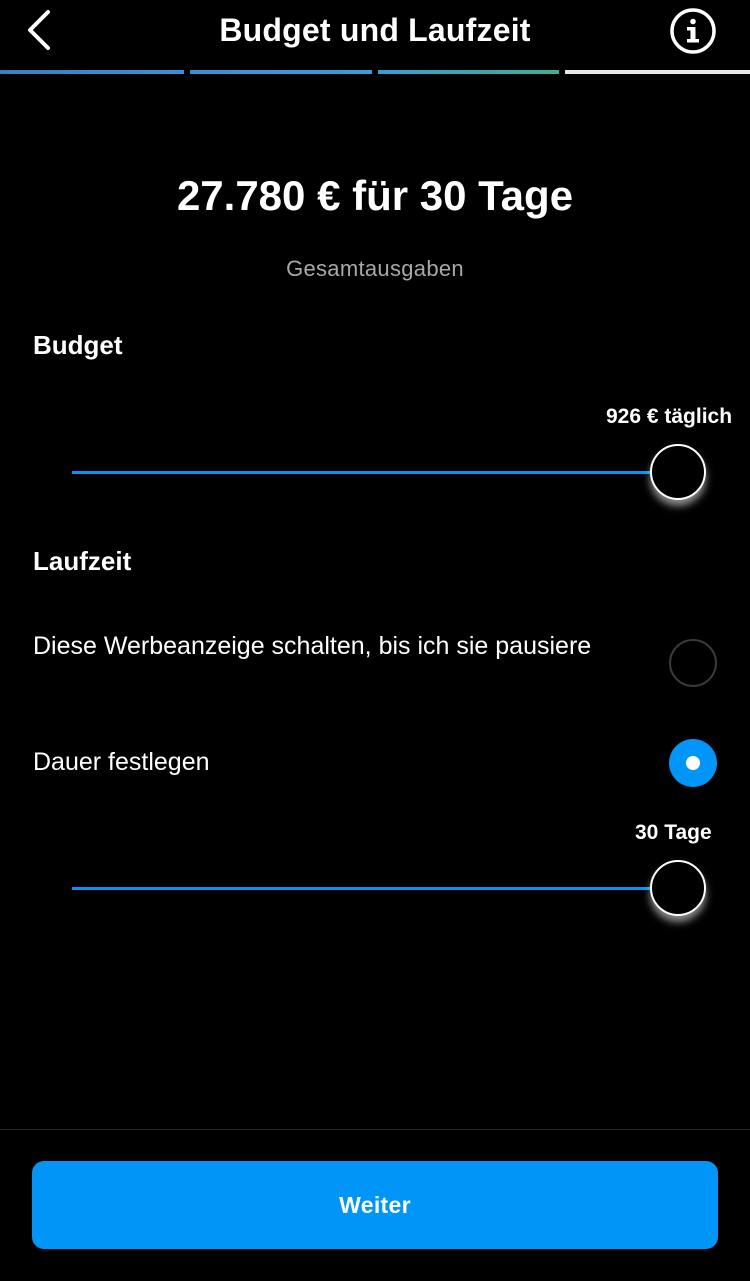  I want to click on next-button: Weiter, so click(375, 1205).